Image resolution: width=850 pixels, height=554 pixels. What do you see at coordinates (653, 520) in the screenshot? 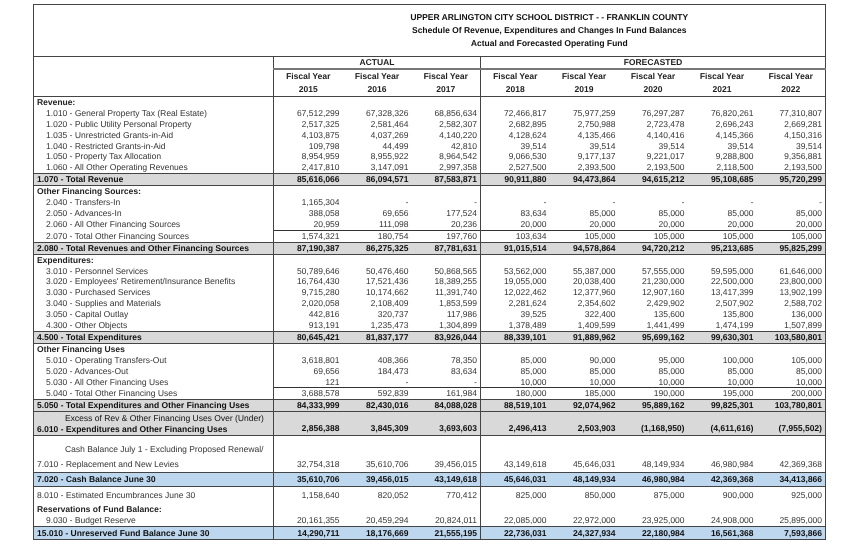
I see `table-cell: 23,925,000` at bounding box center [653, 520].